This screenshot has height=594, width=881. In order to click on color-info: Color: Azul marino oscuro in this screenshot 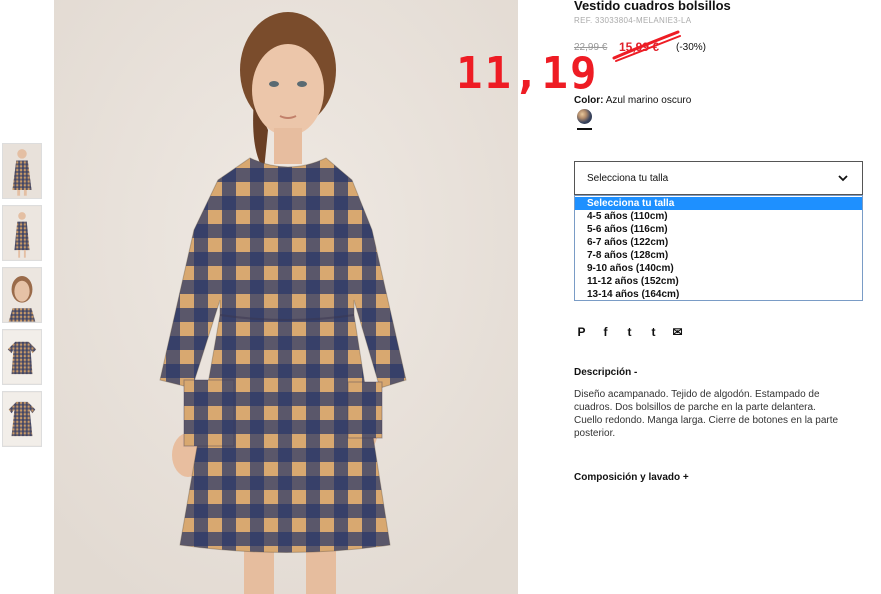, I will do `click(632, 100)`.